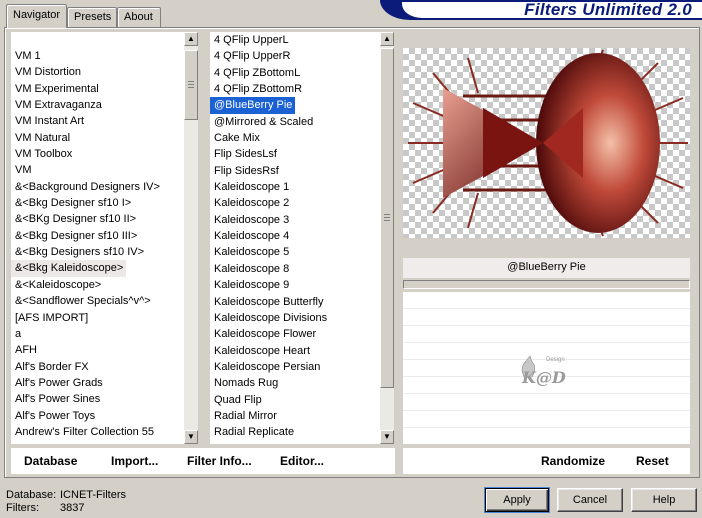 The height and width of the screenshot is (518, 702). Describe the element at coordinates (295, 56) in the screenshot. I see `filter-list-item: 4 QFlip UpperR` at that location.